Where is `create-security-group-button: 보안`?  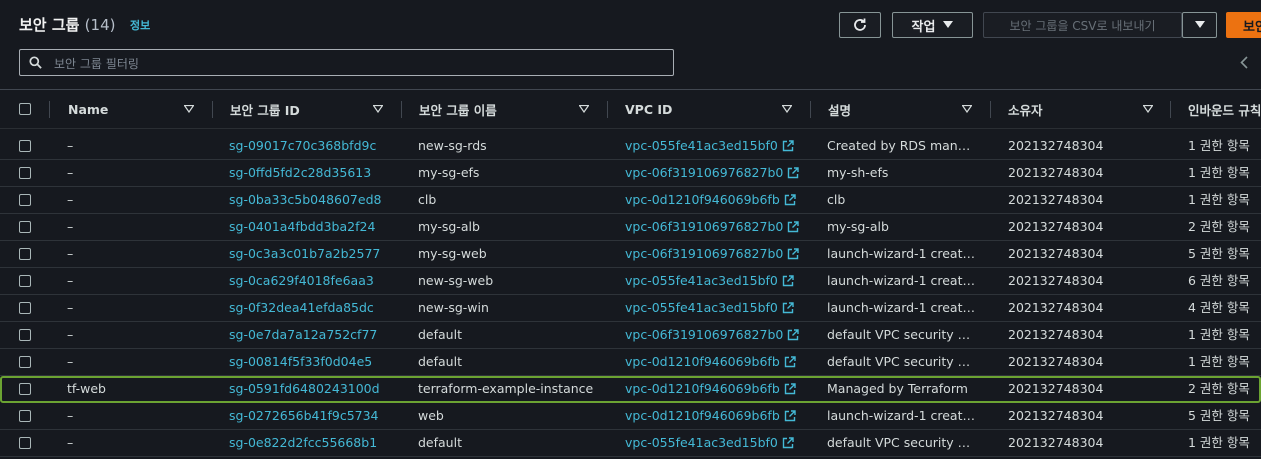
create-security-group-button: 보안 is located at coordinates (1243, 25).